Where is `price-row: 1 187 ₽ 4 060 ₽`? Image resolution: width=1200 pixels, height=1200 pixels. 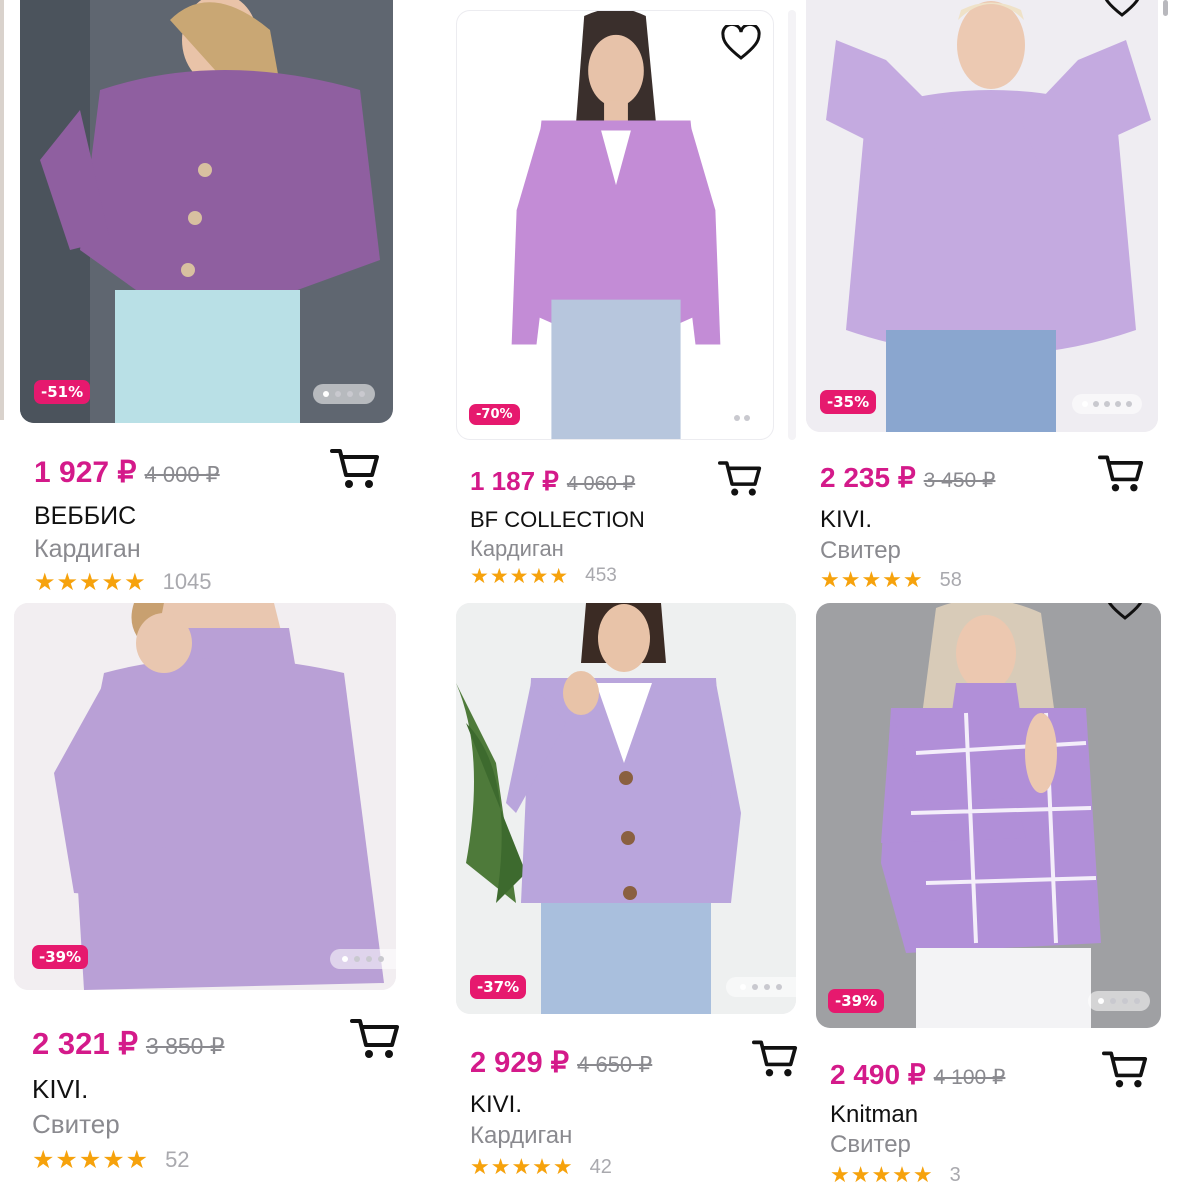
price-row: 1 187 ₽ 4 060 ₽ is located at coordinates (552, 481).